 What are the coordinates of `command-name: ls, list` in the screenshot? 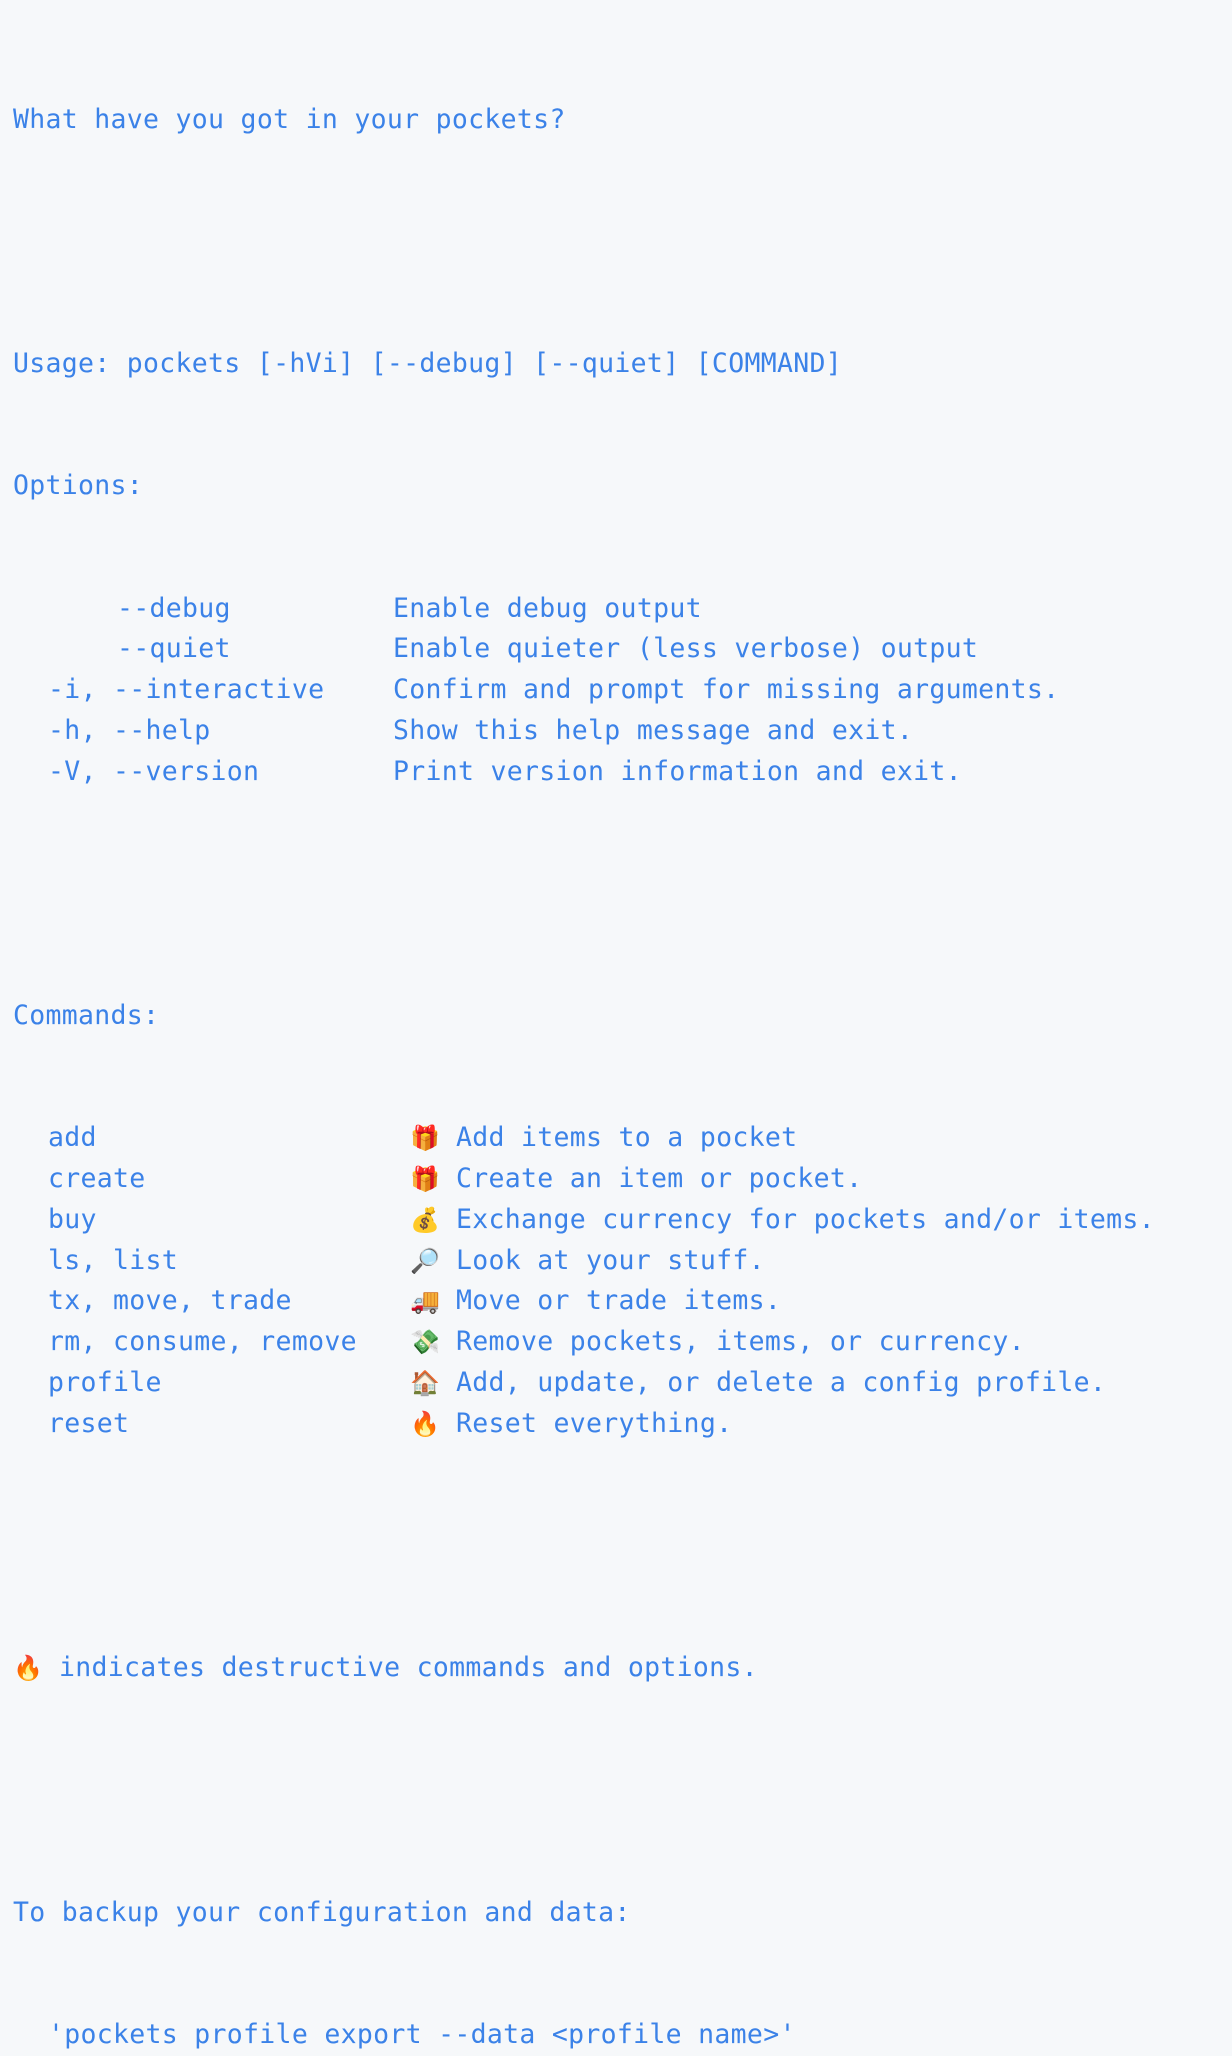 It's located at (113, 1260).